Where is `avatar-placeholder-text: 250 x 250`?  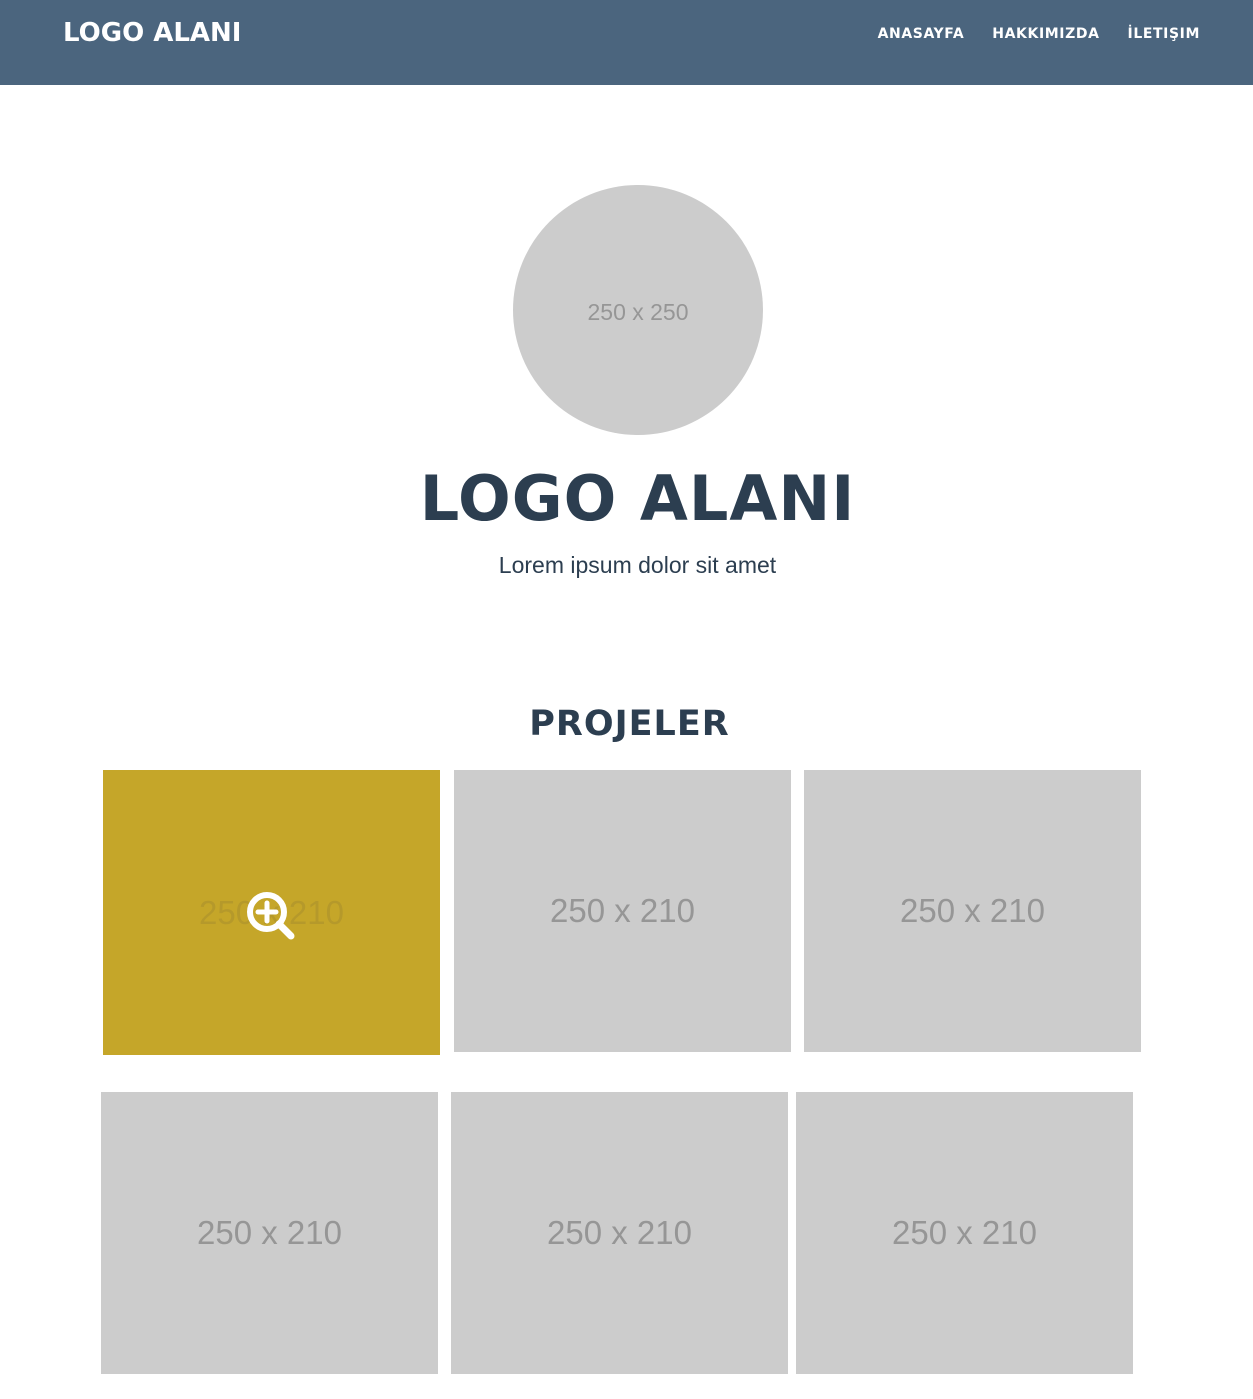
avatar-placeholder-text: 250 x 250 is located at coordinates (638, 311).